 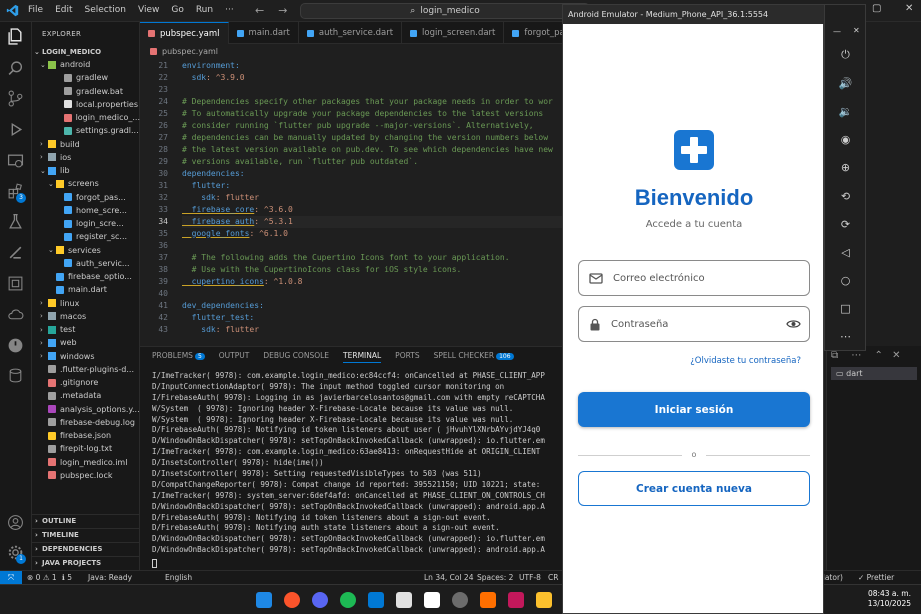 What do you see at coordinates (876, 8) in the screenshot?
I see `maximize-icon: ▢` at bounding box center [876, 8].